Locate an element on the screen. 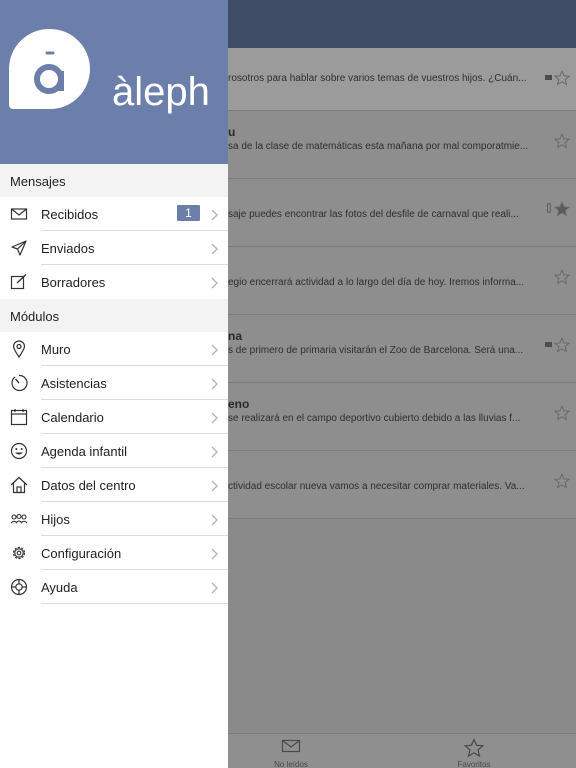 The height and width of the screenshot is (768, 576). message-title: u is located at coordinates (232, 132).